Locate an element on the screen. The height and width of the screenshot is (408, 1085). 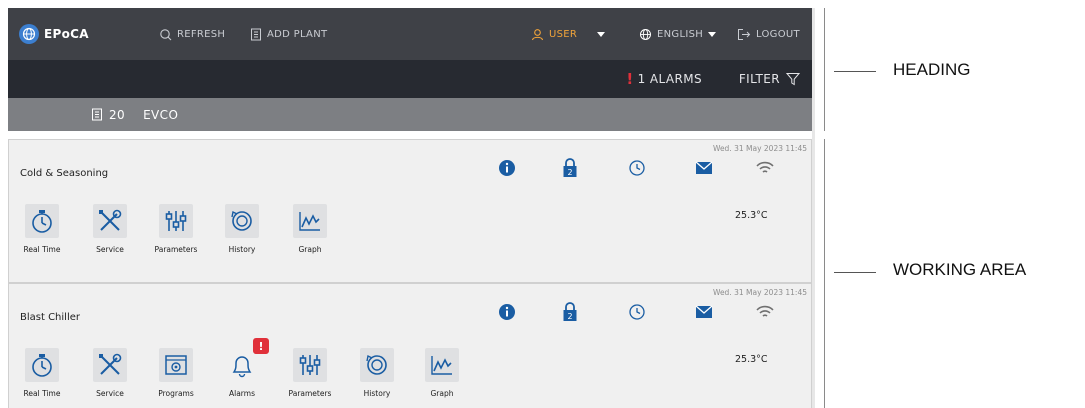
alarm-exclamation-icon: ! is located at coordinates (630, 79).